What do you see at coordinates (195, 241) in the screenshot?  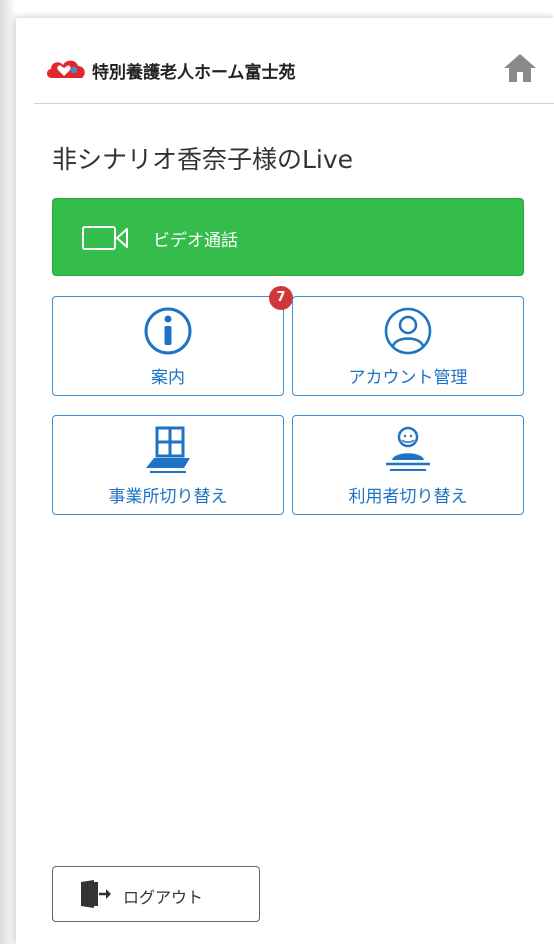 I see `video-call-label: ビデオ通話` at bounding box center [195, 241].